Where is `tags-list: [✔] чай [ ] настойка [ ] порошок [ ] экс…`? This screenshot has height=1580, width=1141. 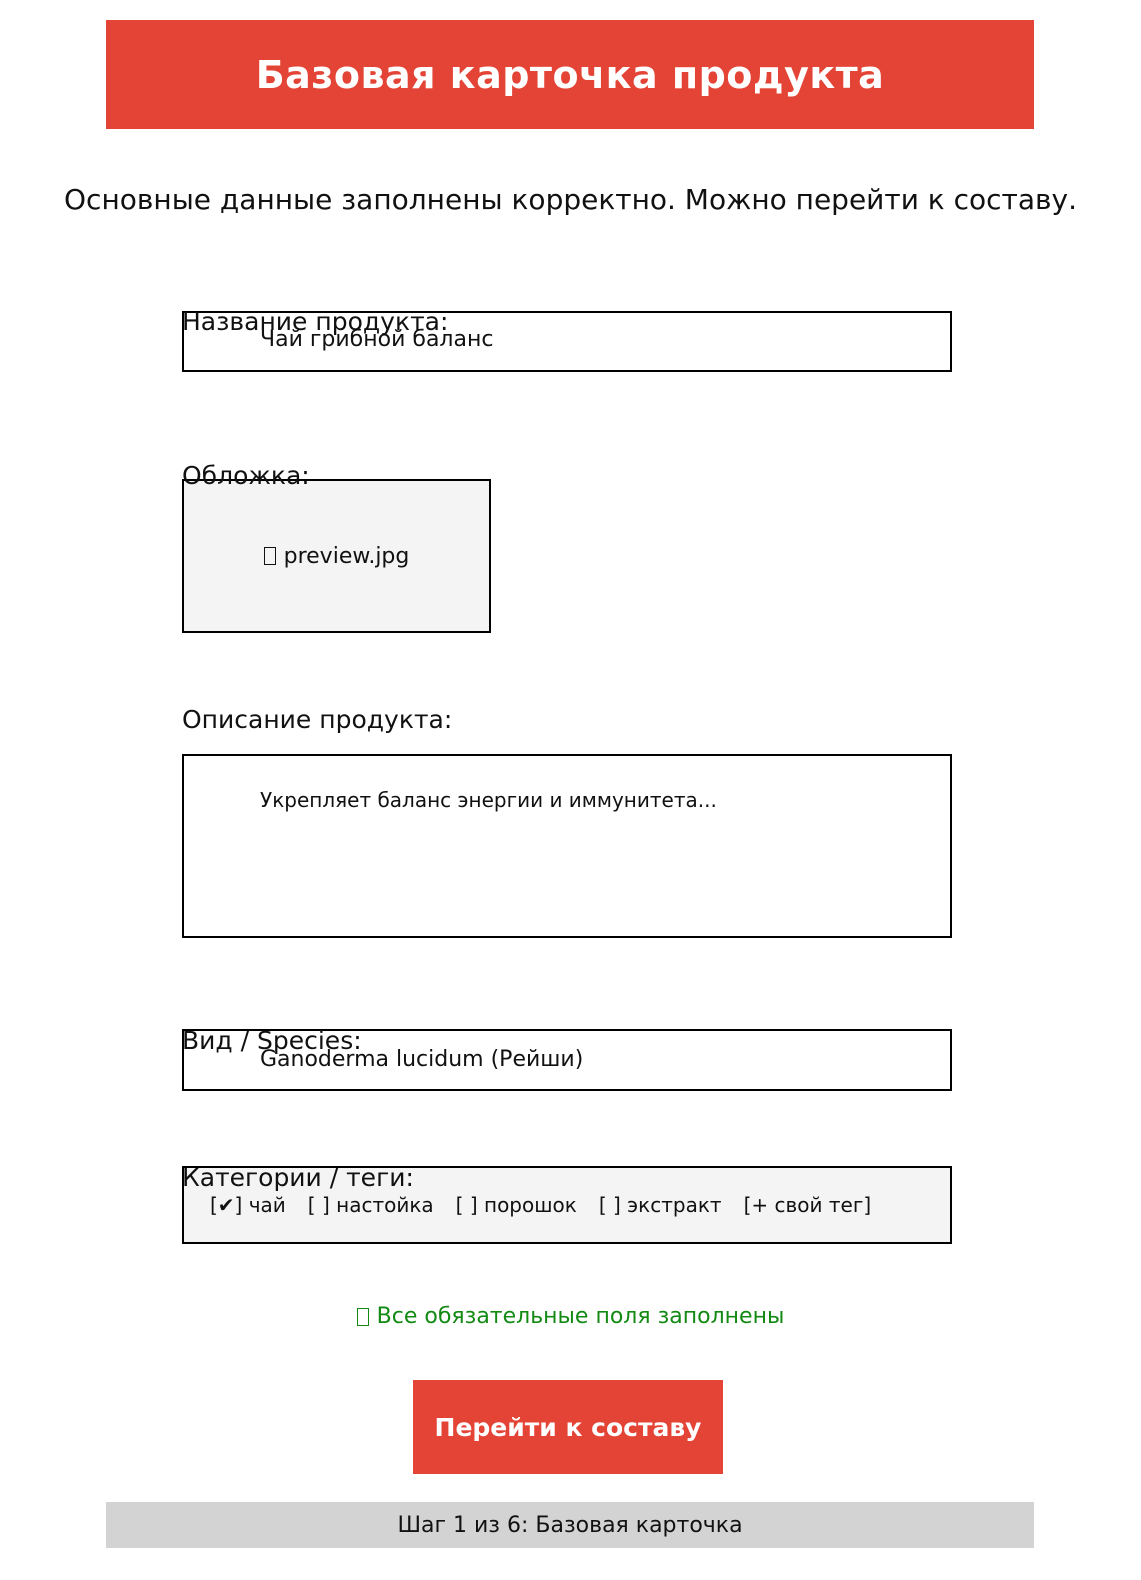
tags-list: [✔] чай [ ] настойка [ ] порошок [ ] экс… is located at coordinates (540, 1205).